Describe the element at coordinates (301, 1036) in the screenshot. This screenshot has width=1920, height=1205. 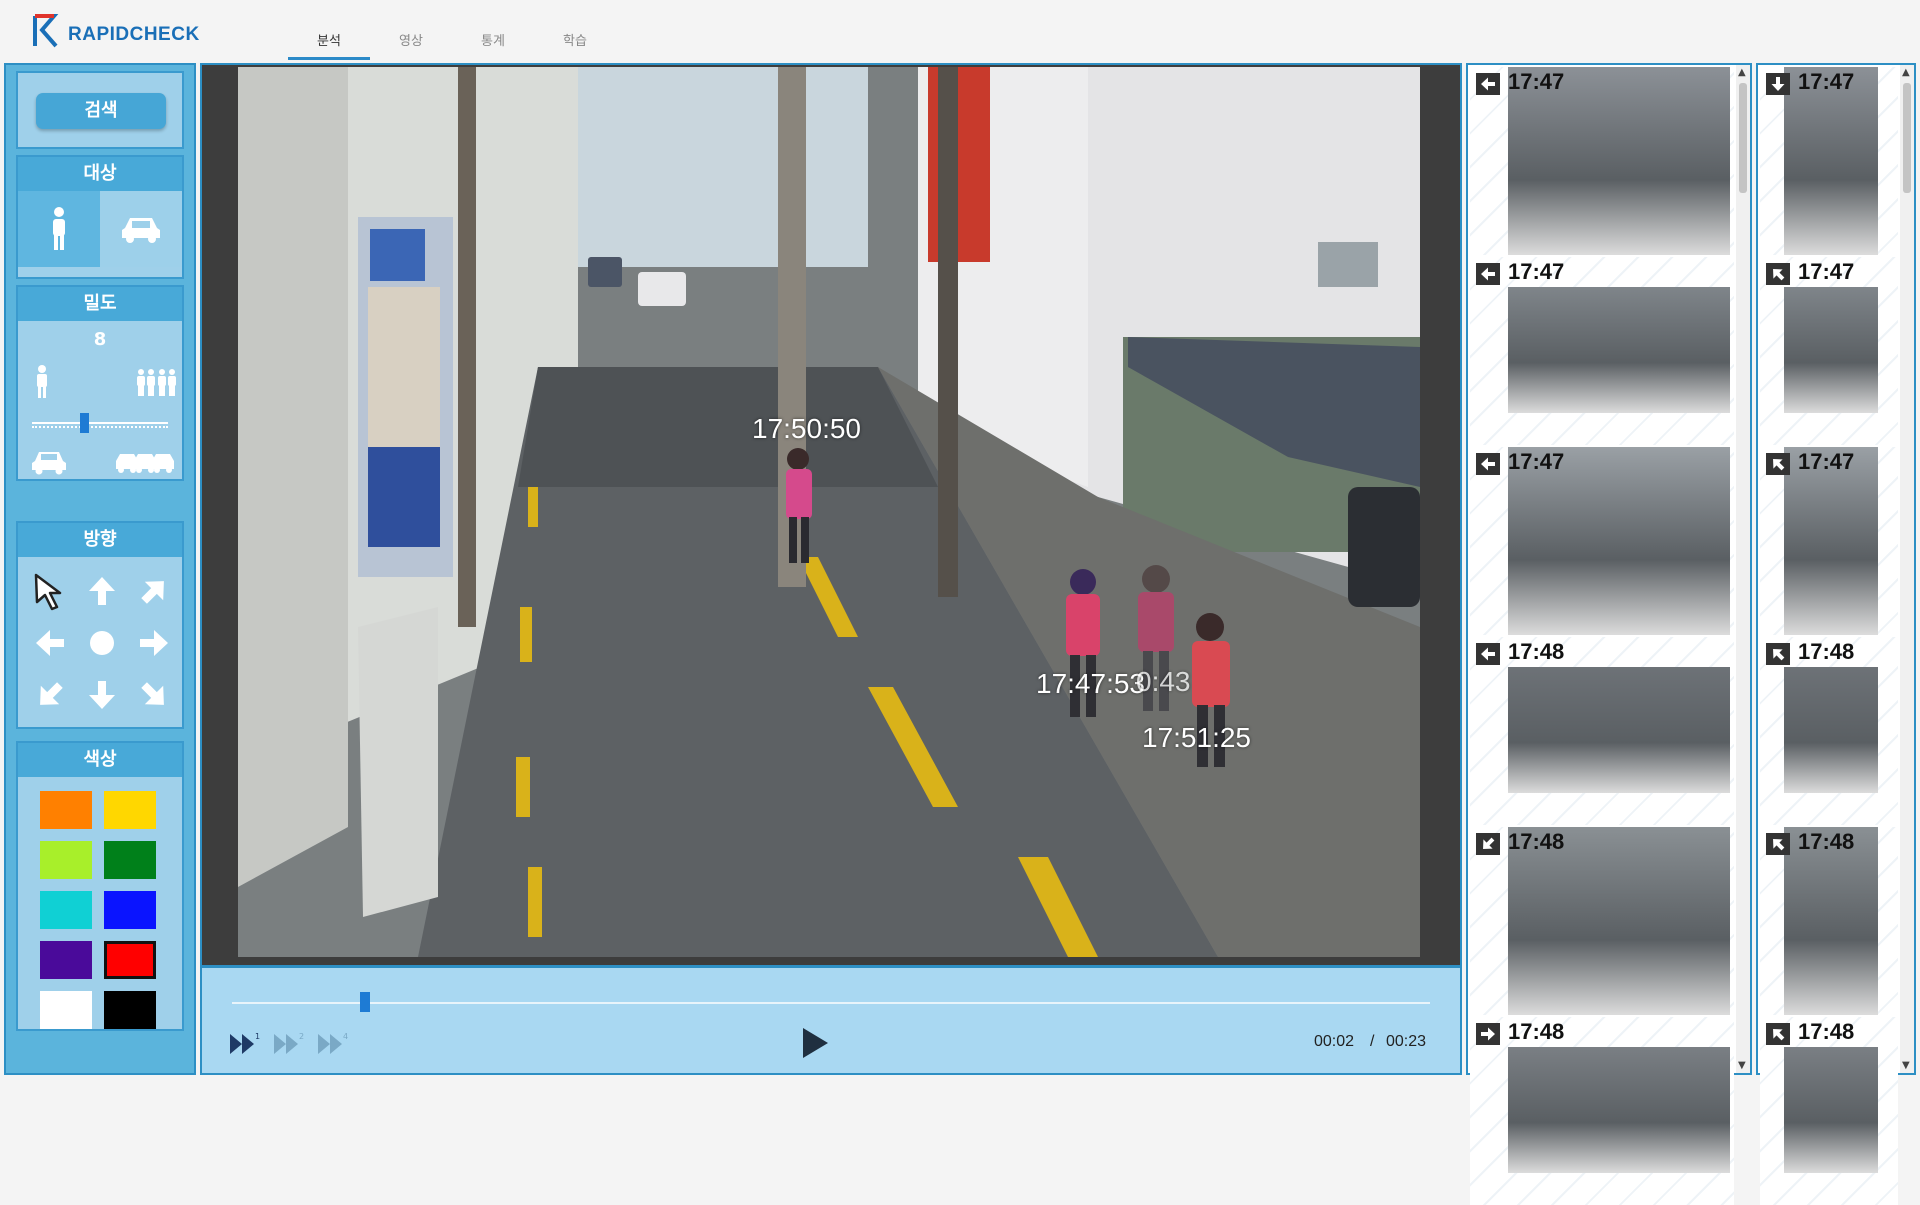
I see `svg-text: 2` at that location.